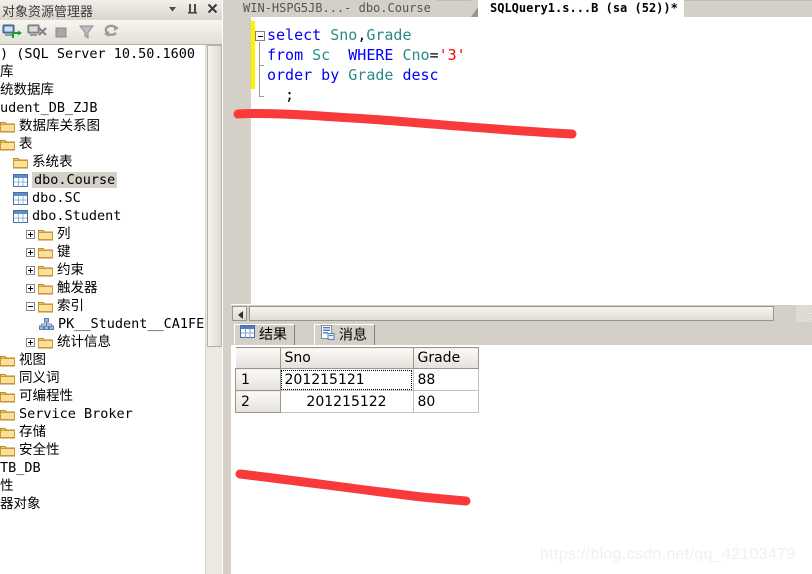  I want to click on tree-item-18: 同义词, so click(103, 378).